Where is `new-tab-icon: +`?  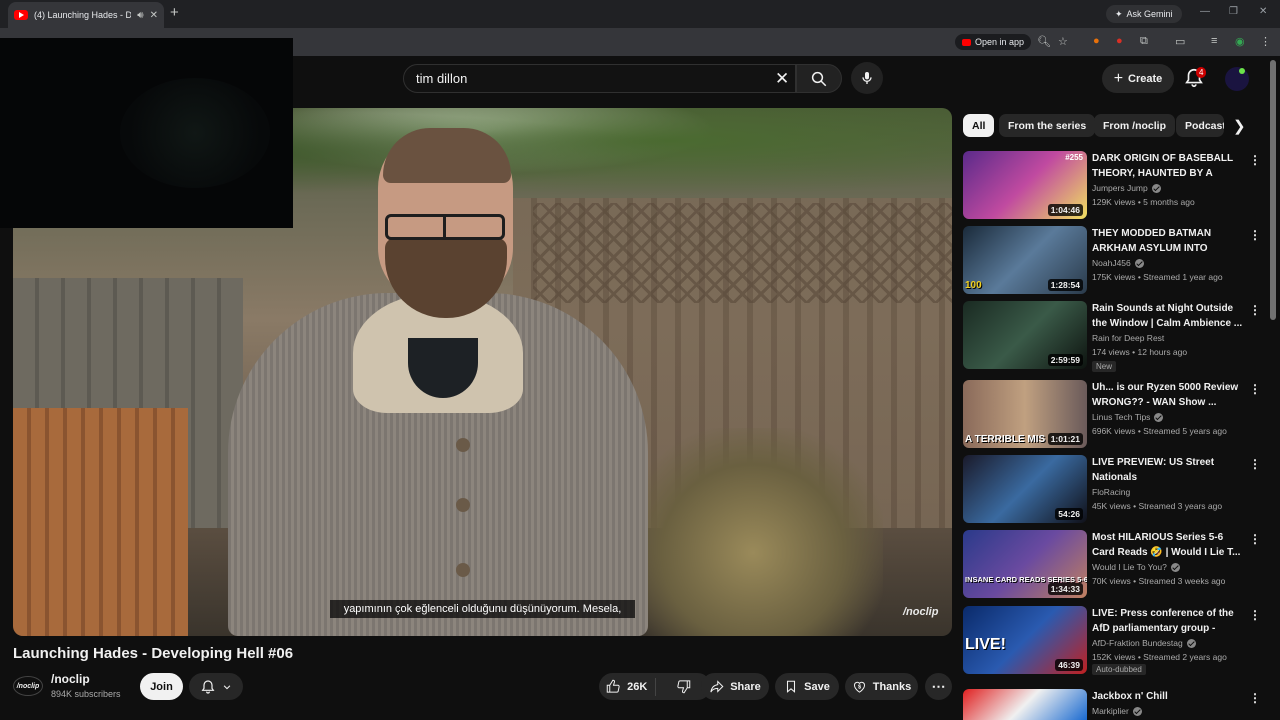
new-tab-icon: + is located at coordinates (174, 12).